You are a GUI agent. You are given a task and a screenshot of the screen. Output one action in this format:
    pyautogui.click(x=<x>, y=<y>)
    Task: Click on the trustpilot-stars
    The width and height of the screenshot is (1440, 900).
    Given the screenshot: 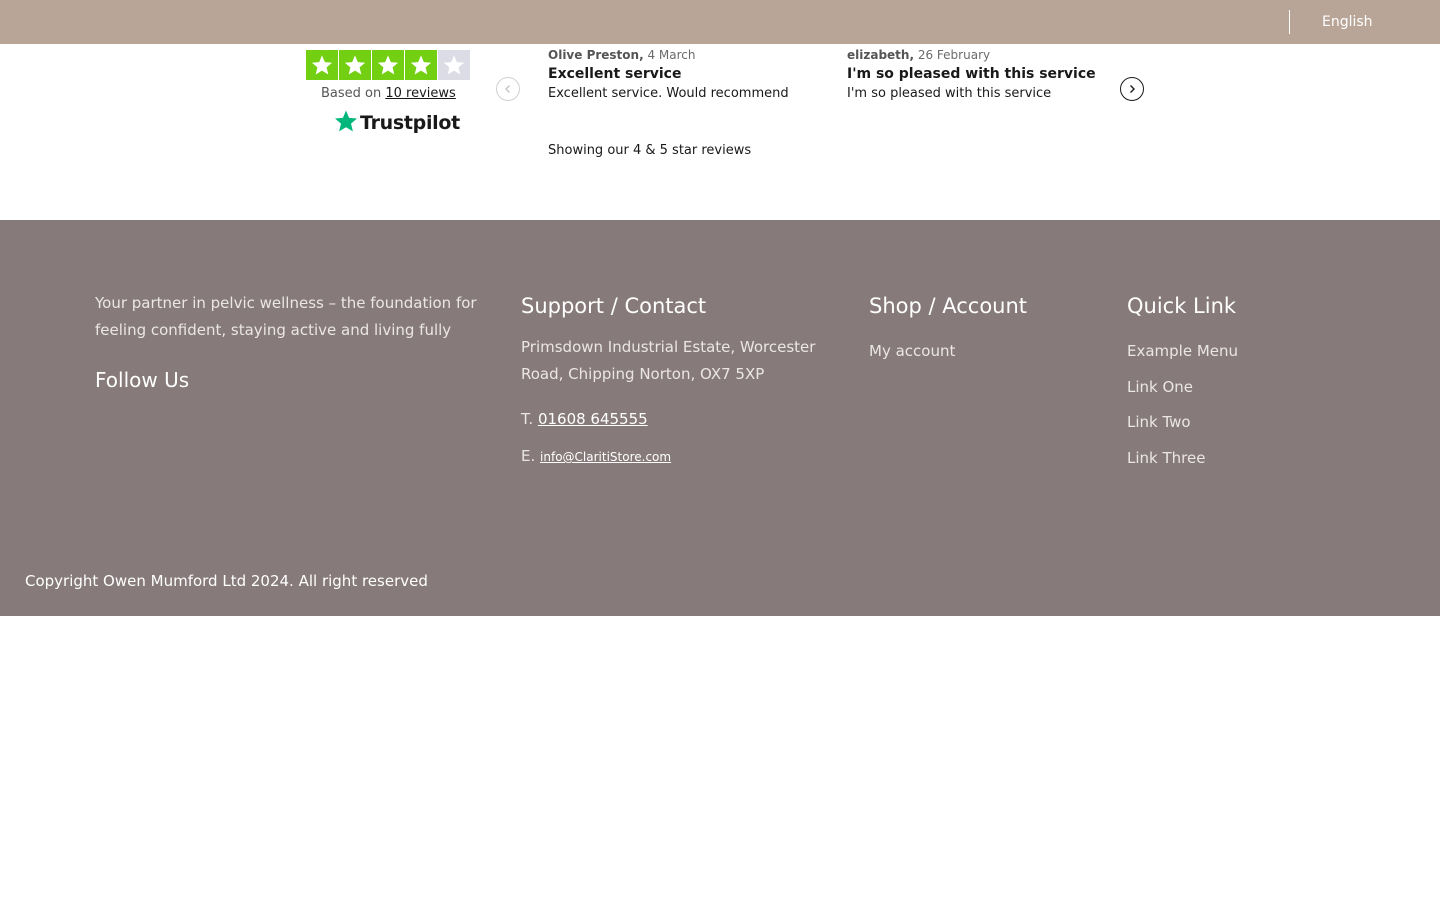 What is the action you would take?
    pyautogui.click(x=388, y=65)
    